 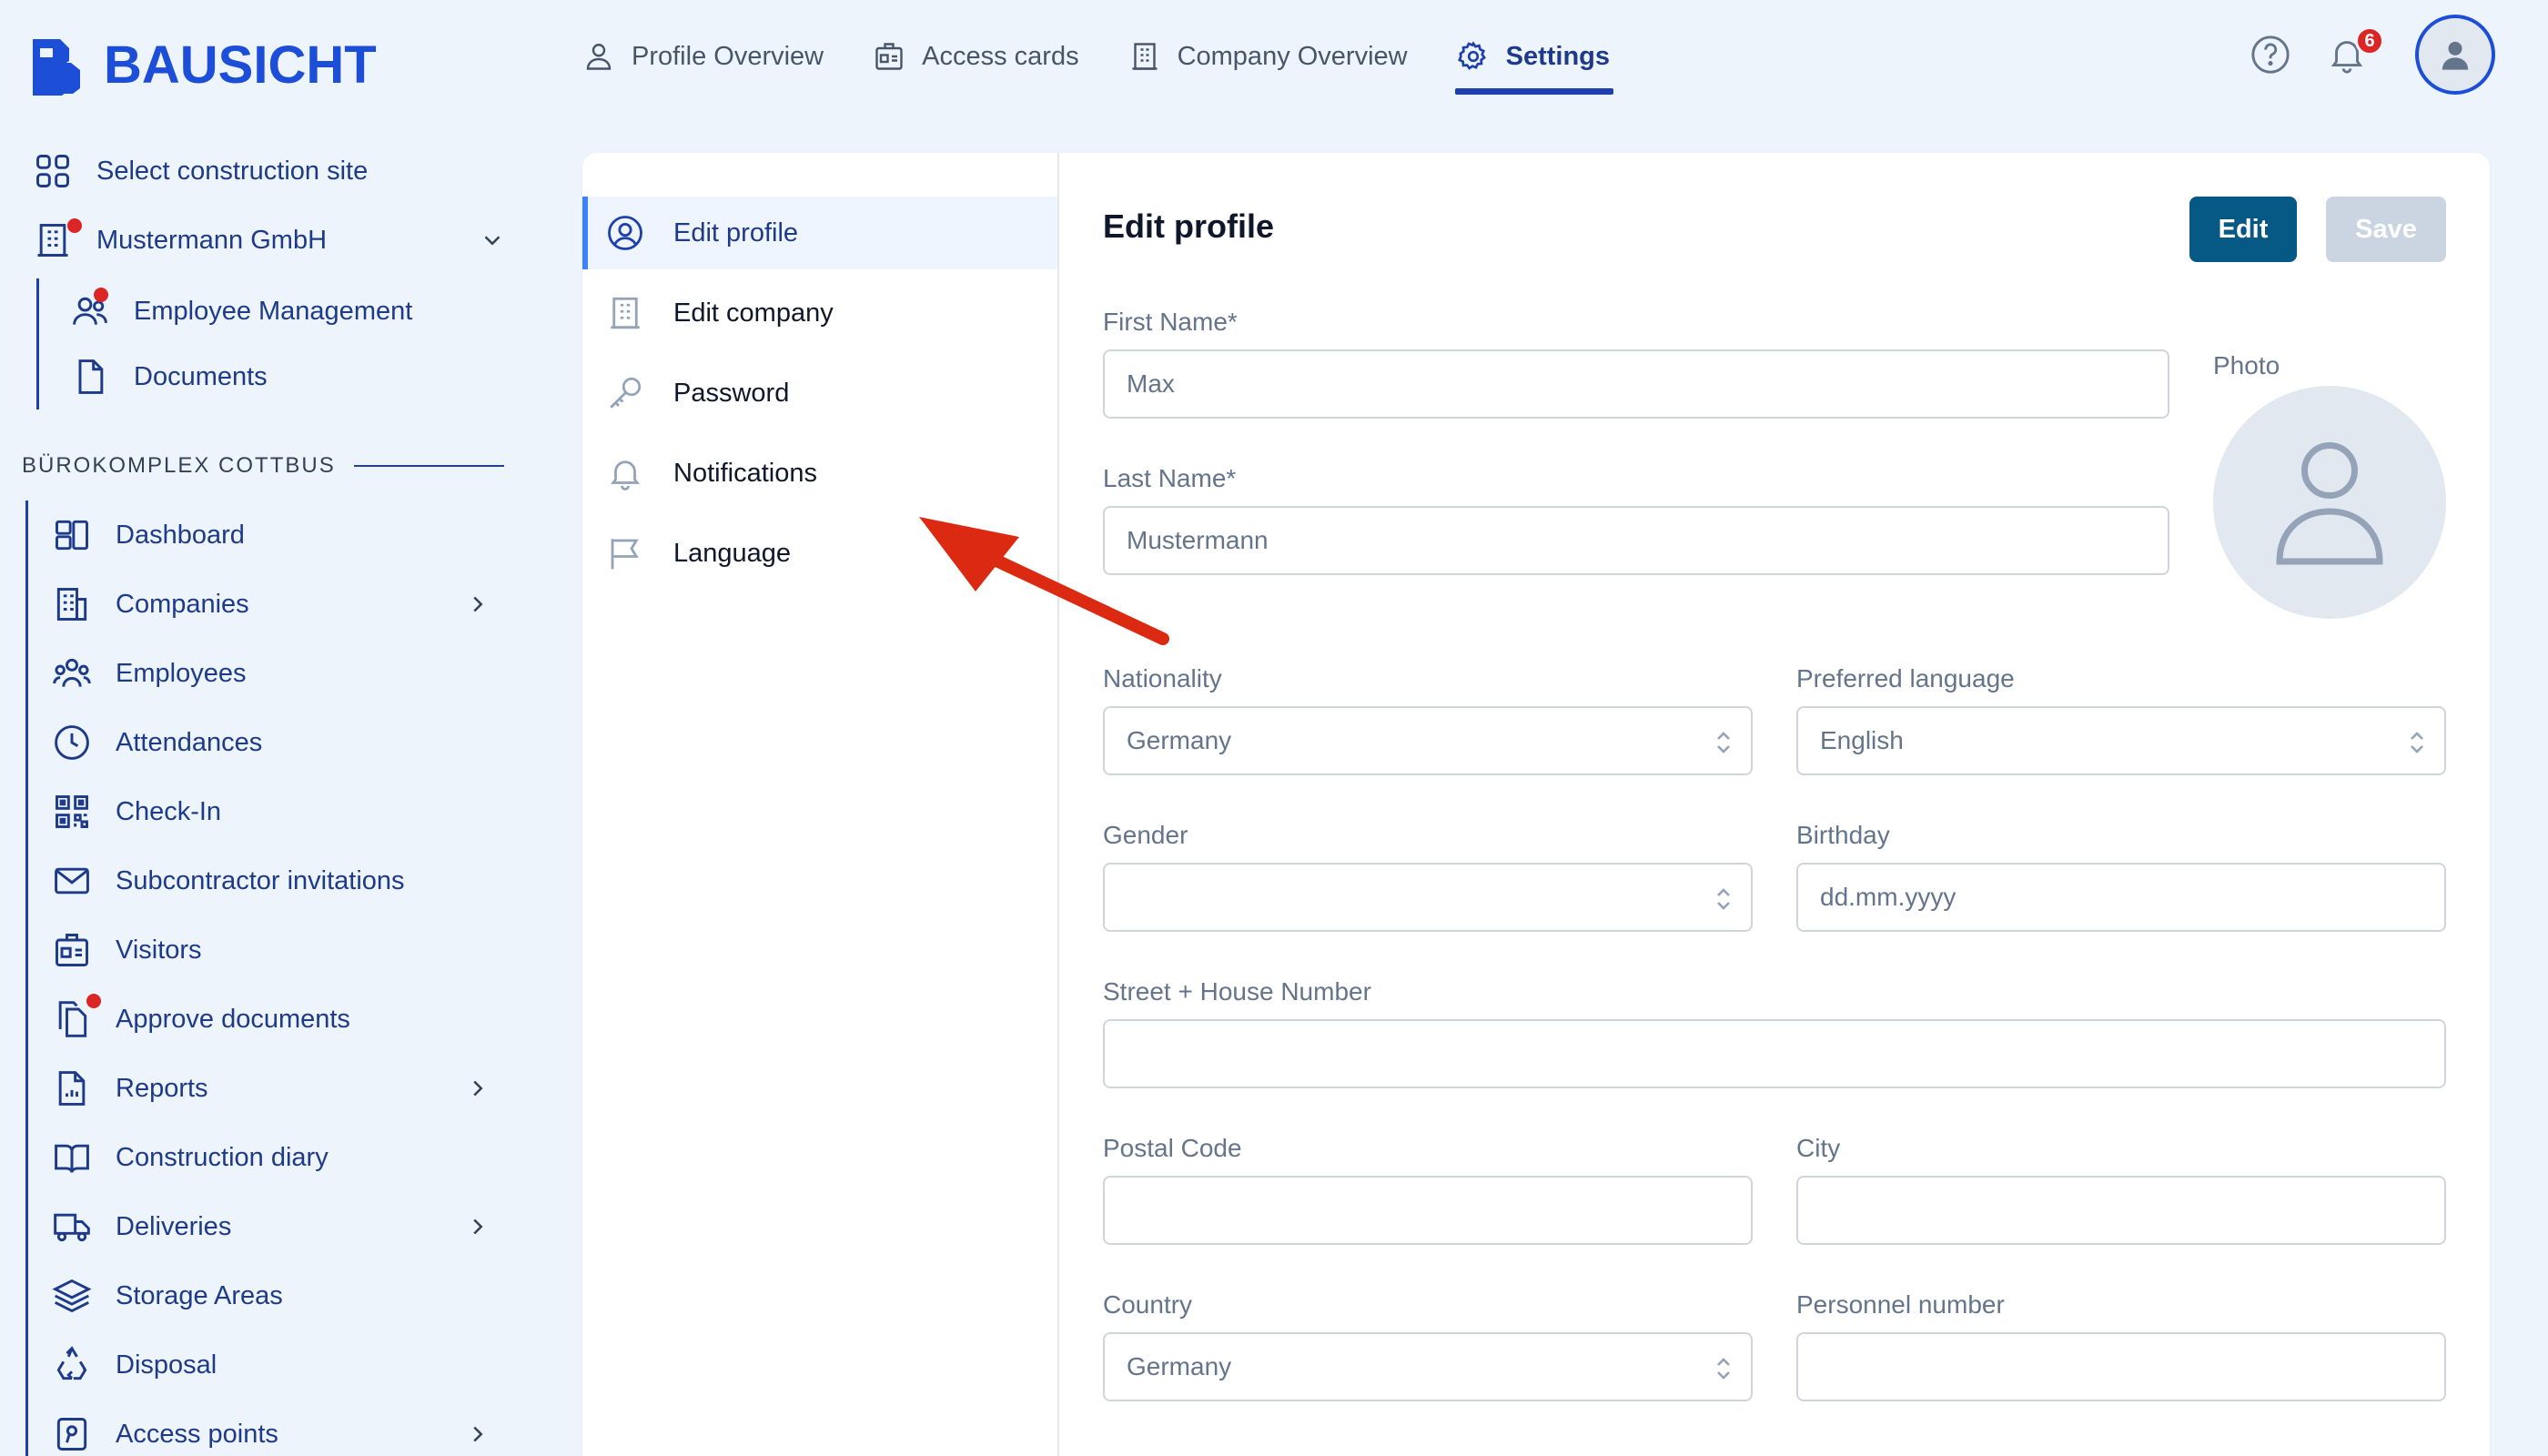 What do you see at coordinates (2121, 1211) in the screenshot?
I see `city-field` at bounding box center [2121, 1211].